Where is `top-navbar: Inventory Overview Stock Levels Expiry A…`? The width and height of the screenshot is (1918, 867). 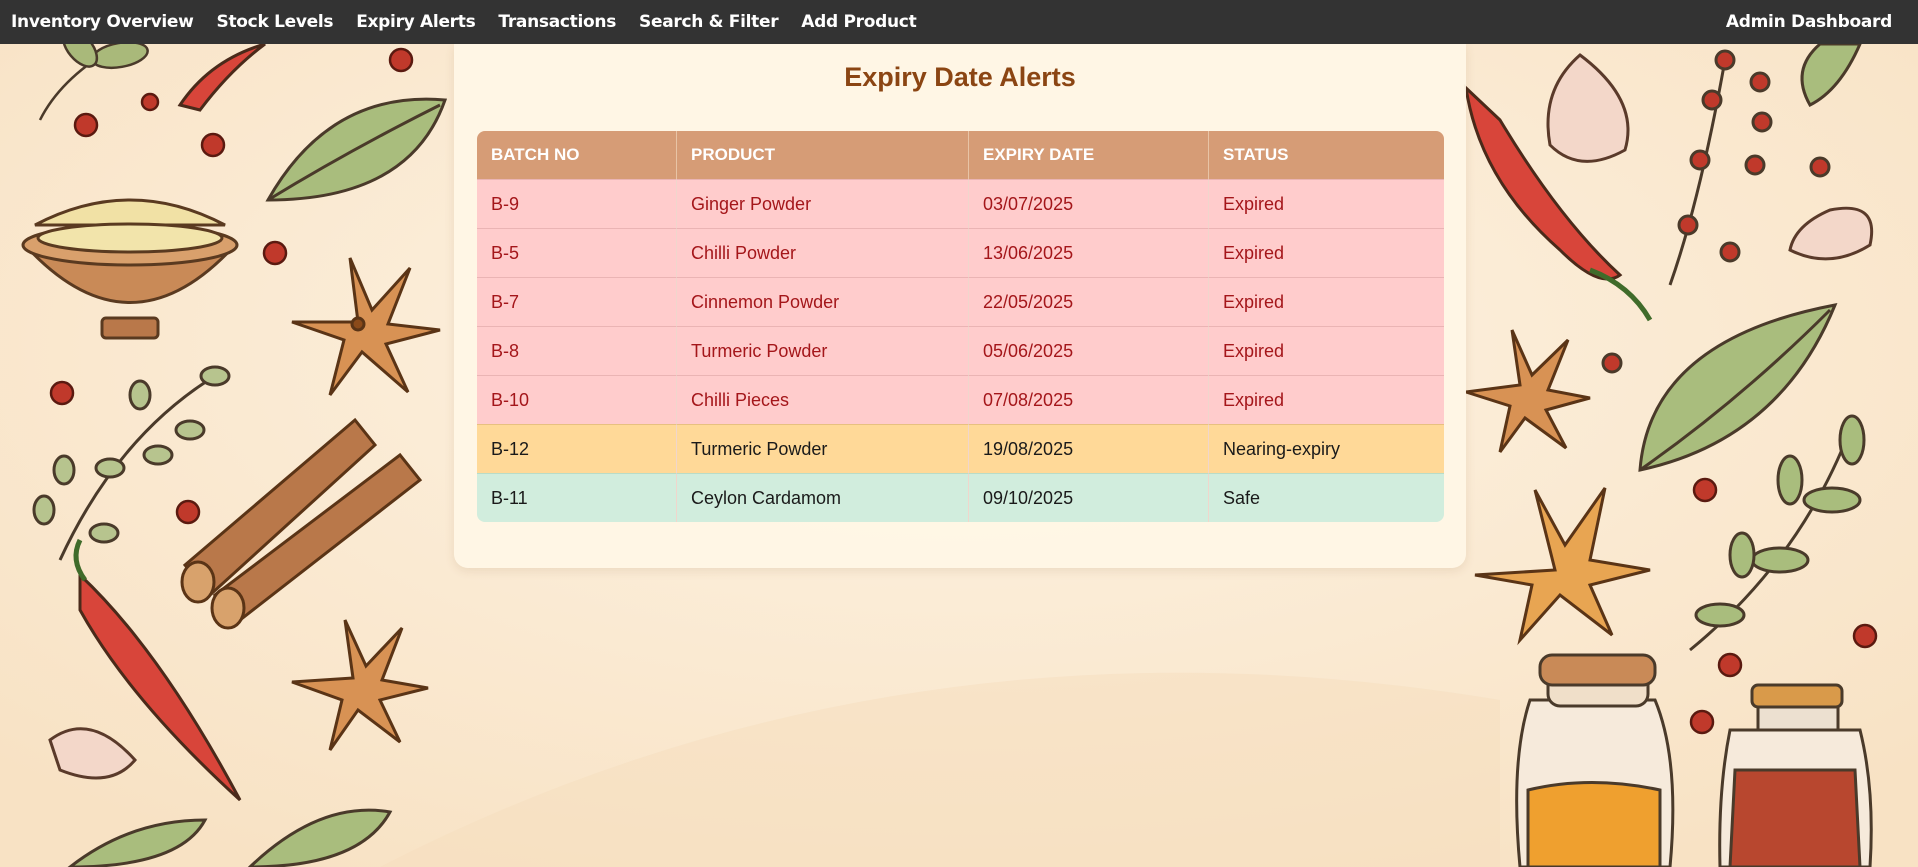 top-navbar: Inventory Overview Stock Levels Expiry A… is located at coordinates (959, 22).